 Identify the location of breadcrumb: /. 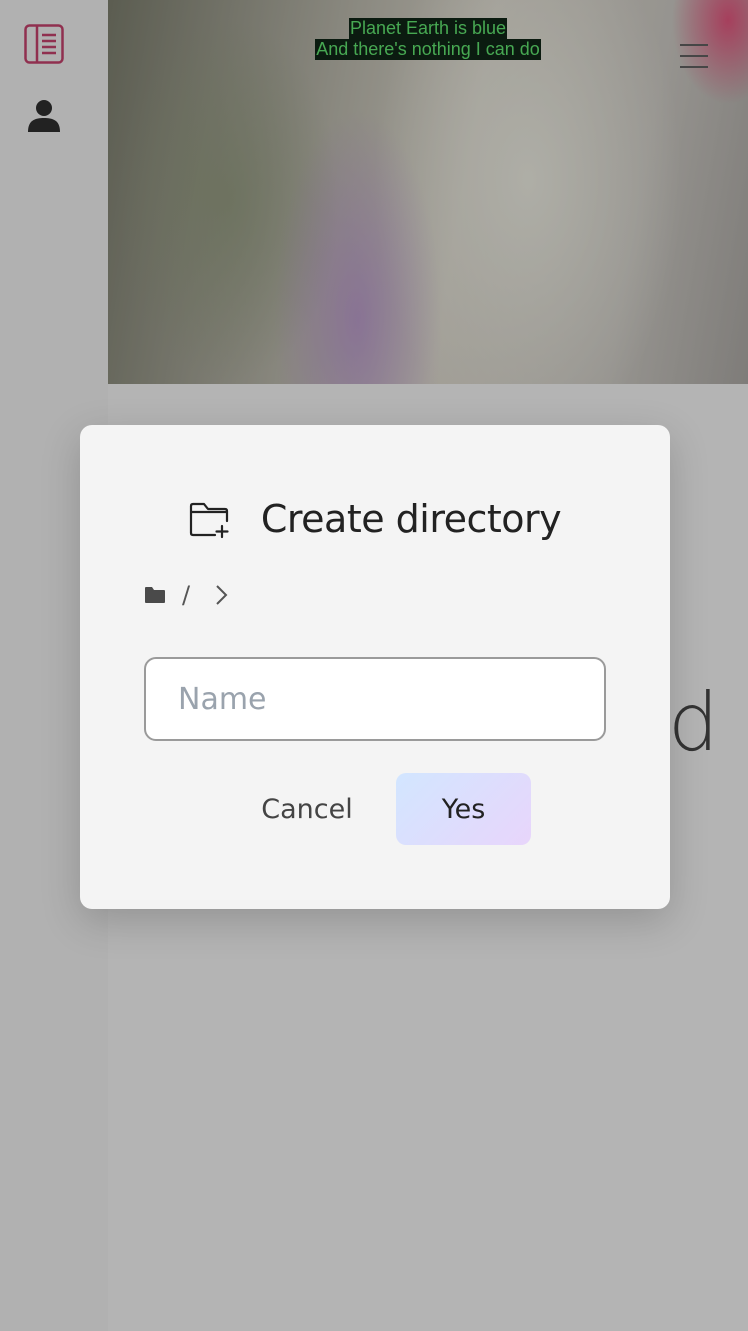
(186, 595).